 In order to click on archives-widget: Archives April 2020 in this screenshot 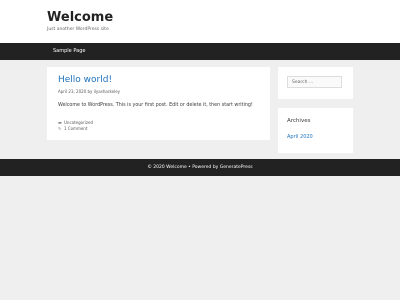, I will do `click(315, 130)`.